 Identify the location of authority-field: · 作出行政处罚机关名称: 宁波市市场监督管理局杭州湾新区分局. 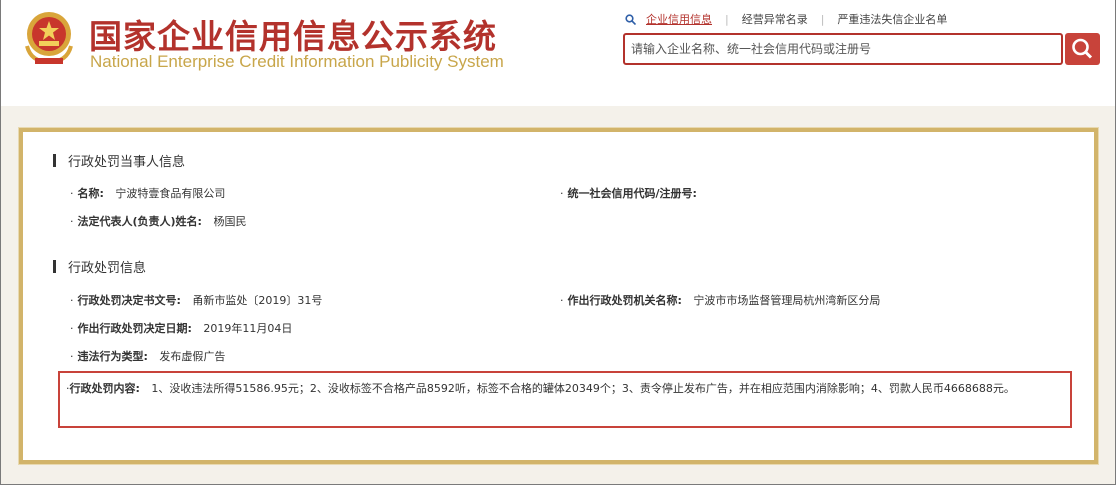
(720, 300).